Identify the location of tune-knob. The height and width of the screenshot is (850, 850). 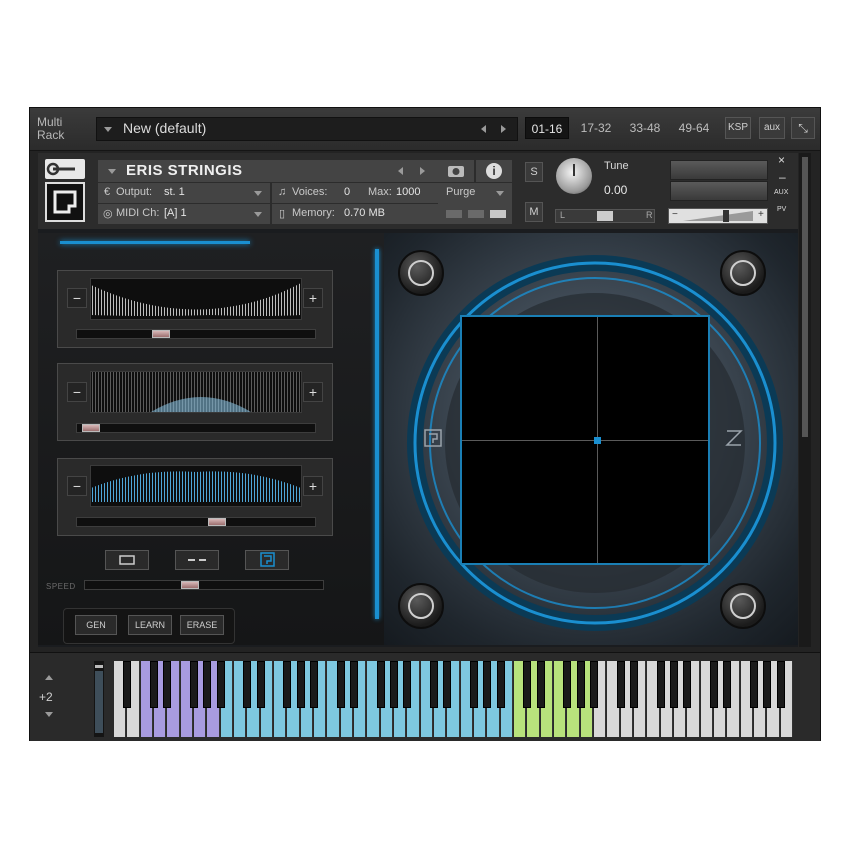
(574, 176).